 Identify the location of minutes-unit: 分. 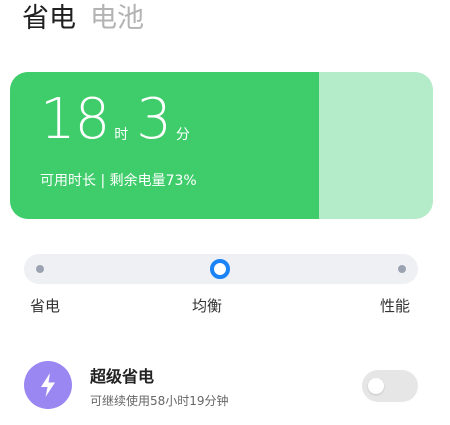
(182, 135).